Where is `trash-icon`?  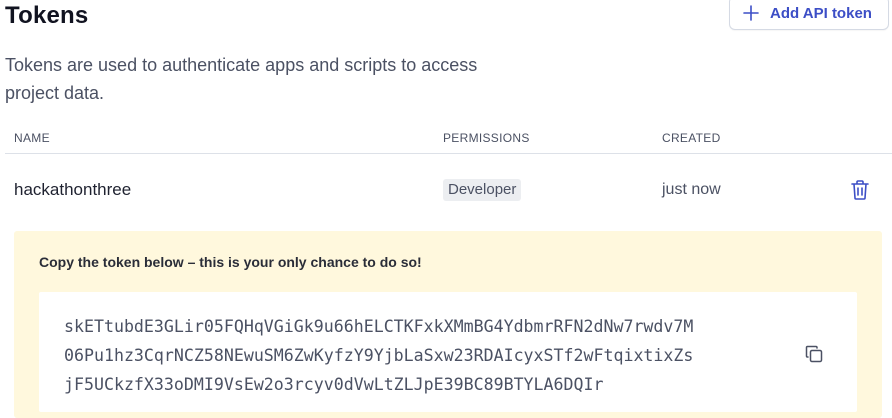 trash-icon is located at coordinates (860, 190).